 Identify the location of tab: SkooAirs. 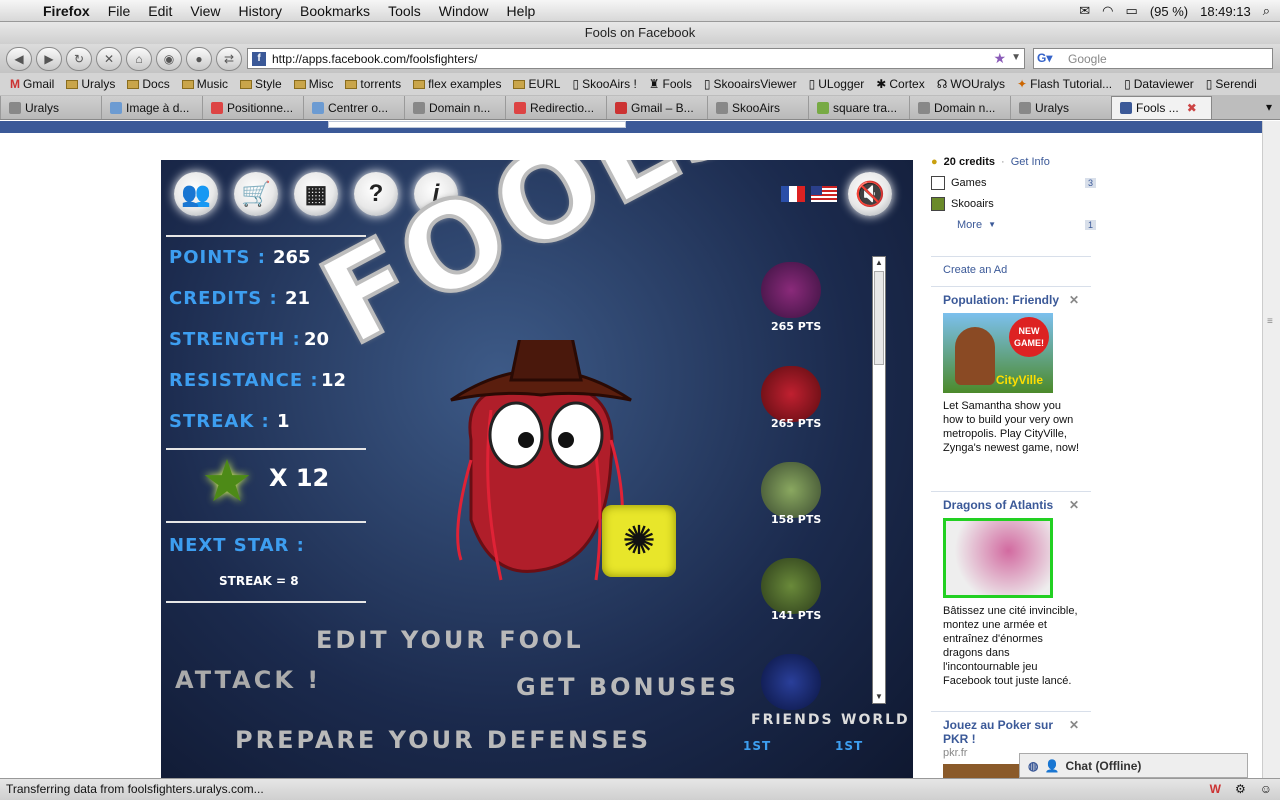
(757, 107).